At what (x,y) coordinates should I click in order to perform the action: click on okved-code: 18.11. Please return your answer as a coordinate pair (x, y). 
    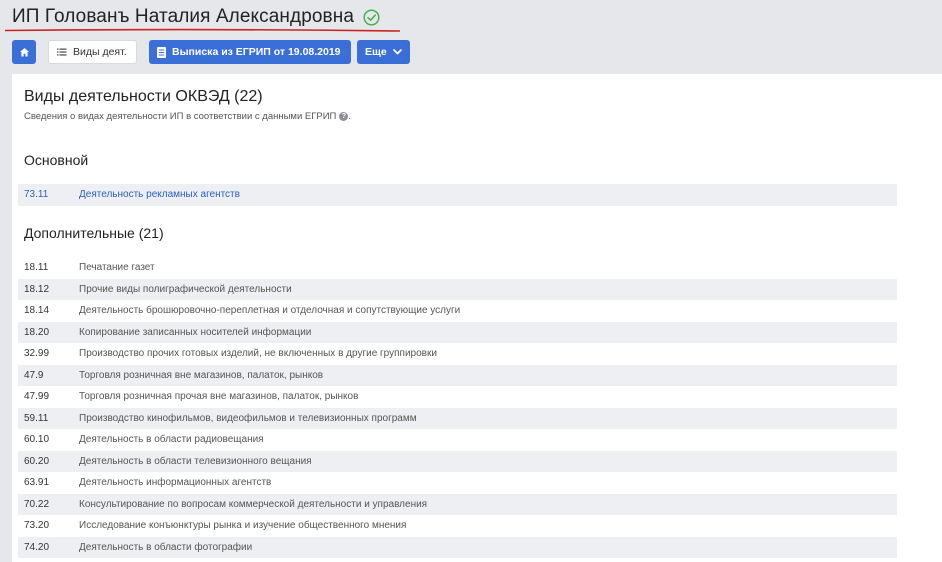
    Looking at the image, I should click on (36, 268).